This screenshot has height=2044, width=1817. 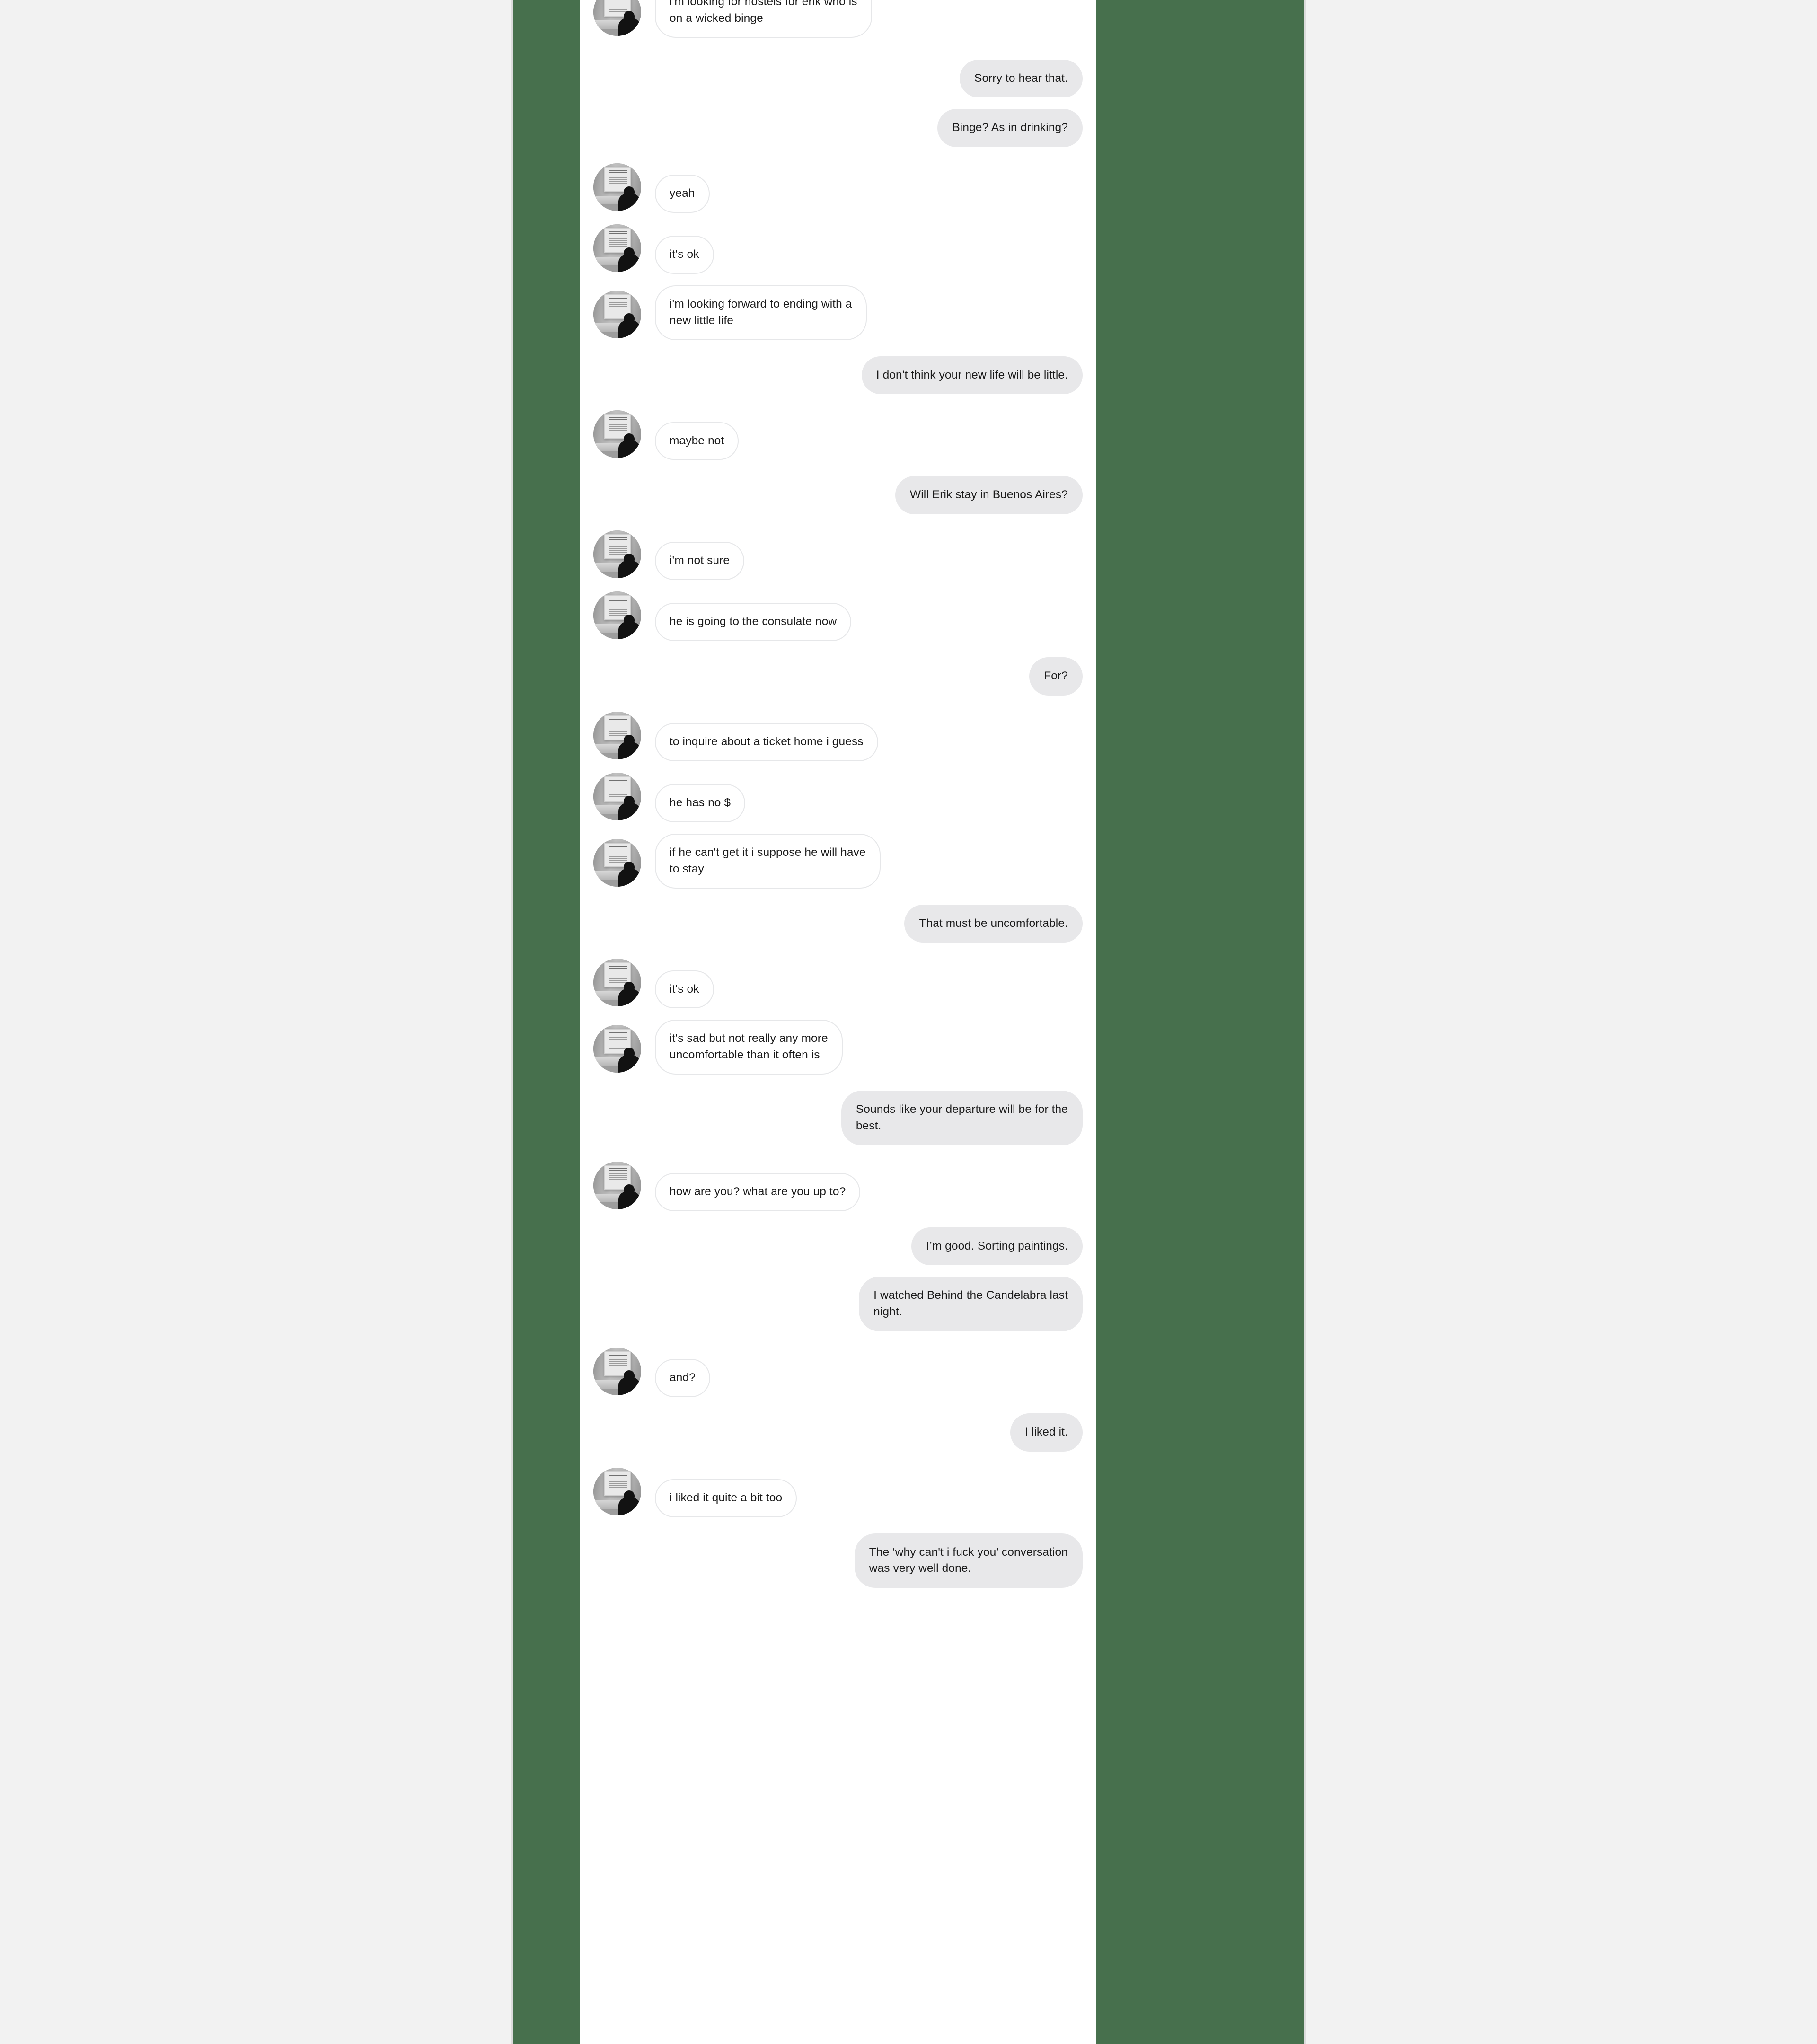 What do you see at coordinates (1022, 78) in the screenshot?
I see `message-bubble: Sorry to hear that.` at bounding box center [1022, 78].